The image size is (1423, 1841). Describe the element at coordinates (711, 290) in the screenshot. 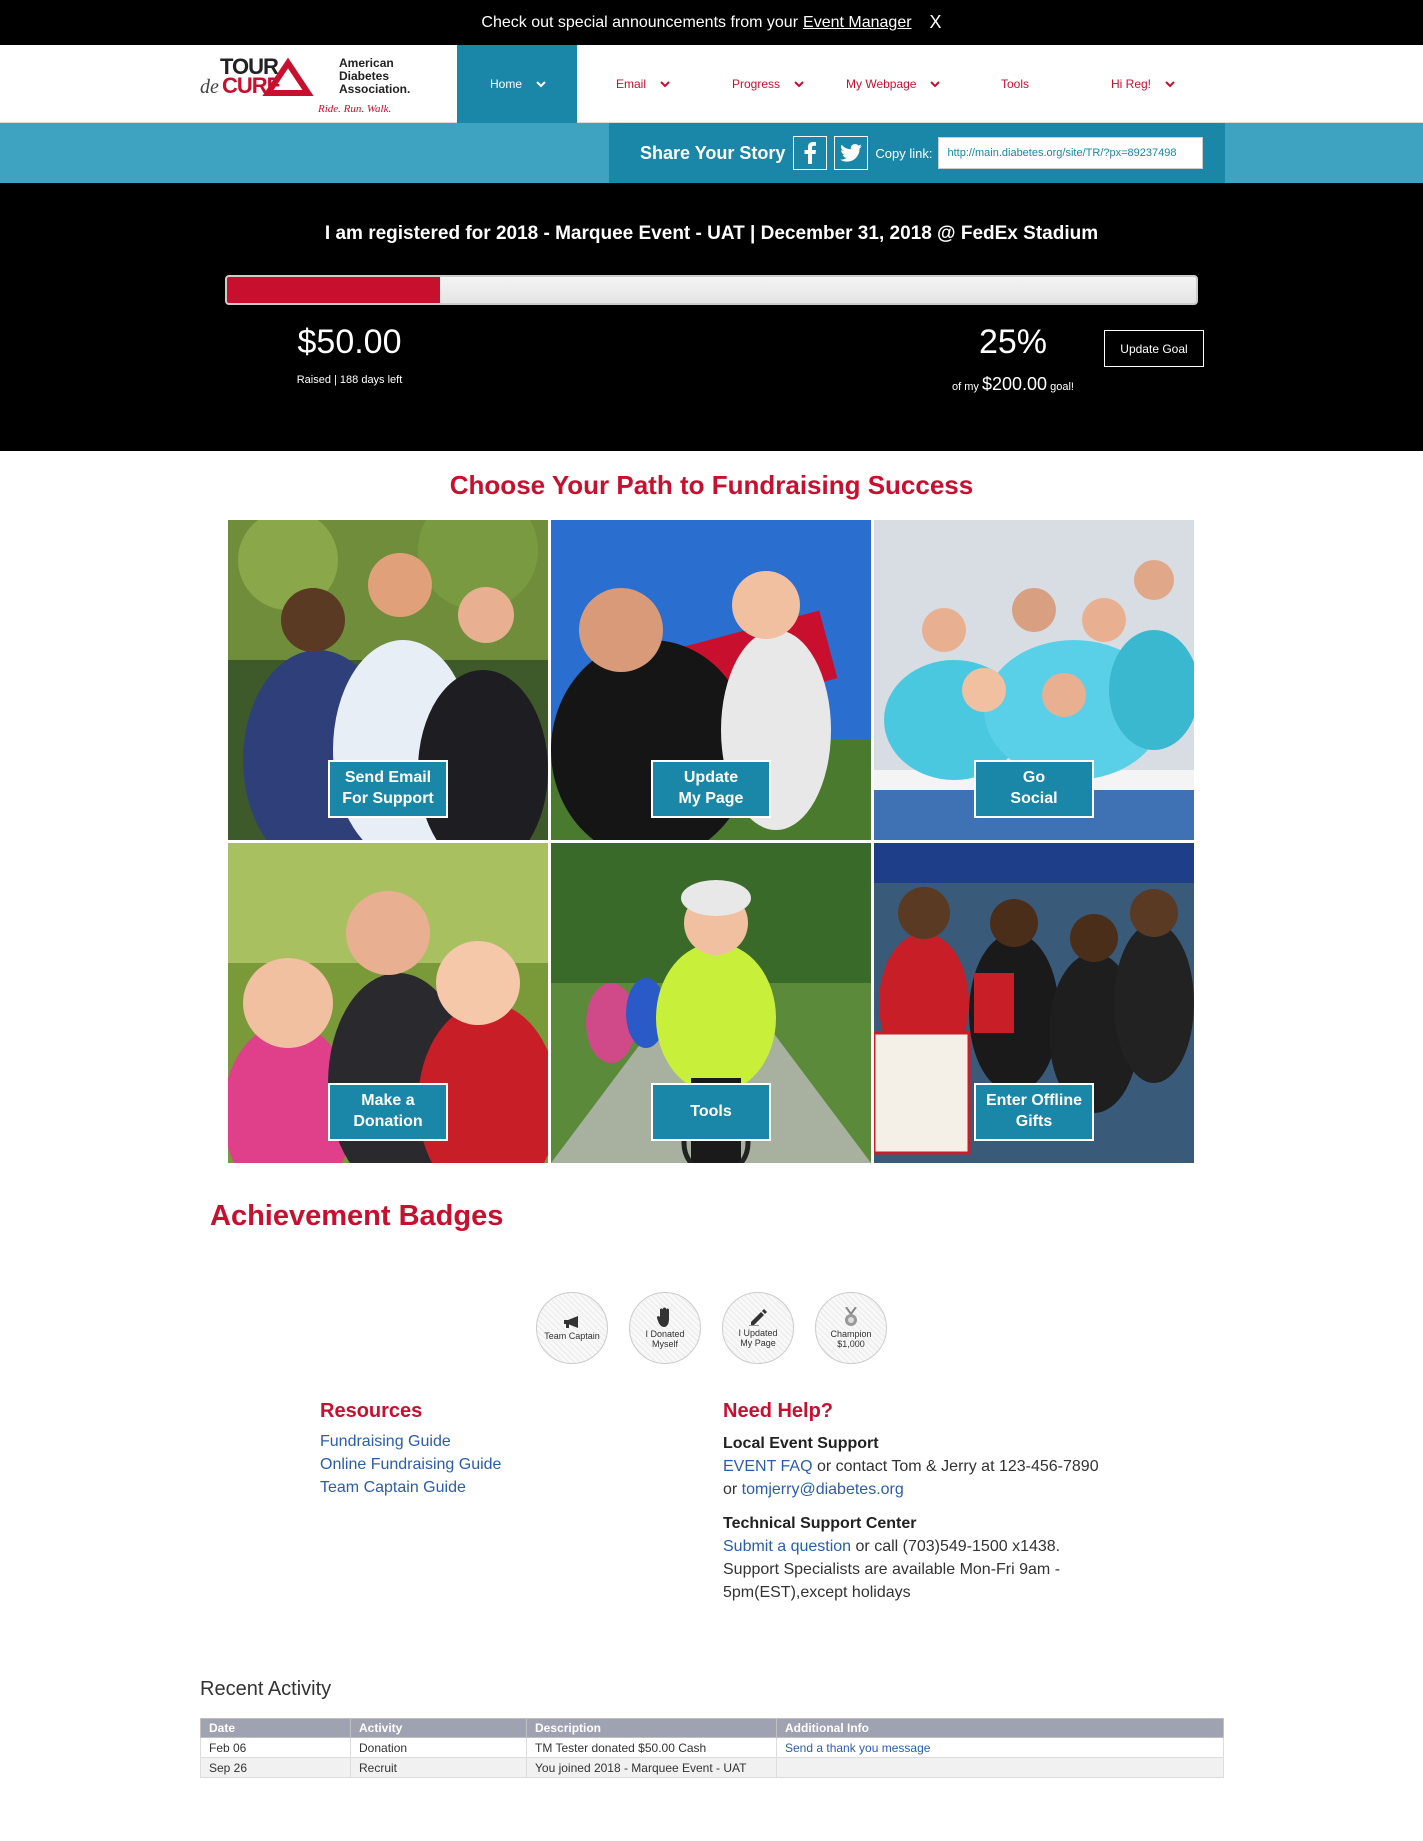

I see `fundraising-progress-bar` at that location.